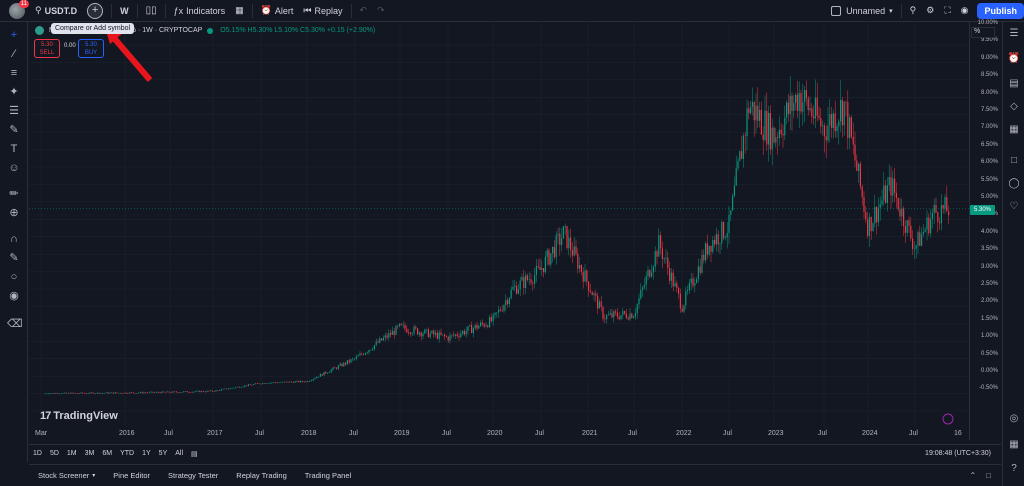 The width and height of the screenshot is (1024, 486). What do you see at coordinates (107, 453) in the screenshot?
I see `range-button-6m: 6M` at bounding box center [107, 453].